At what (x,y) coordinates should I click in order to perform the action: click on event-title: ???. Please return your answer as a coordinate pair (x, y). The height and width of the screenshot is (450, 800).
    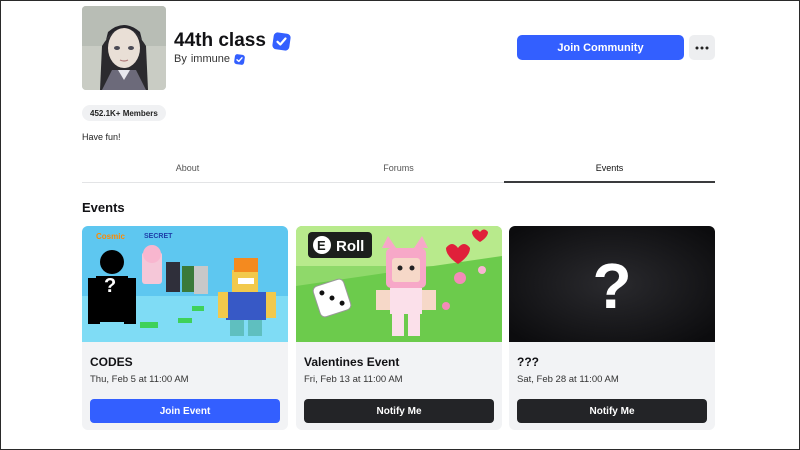
    Looking at the image, I should click on (528, 362).